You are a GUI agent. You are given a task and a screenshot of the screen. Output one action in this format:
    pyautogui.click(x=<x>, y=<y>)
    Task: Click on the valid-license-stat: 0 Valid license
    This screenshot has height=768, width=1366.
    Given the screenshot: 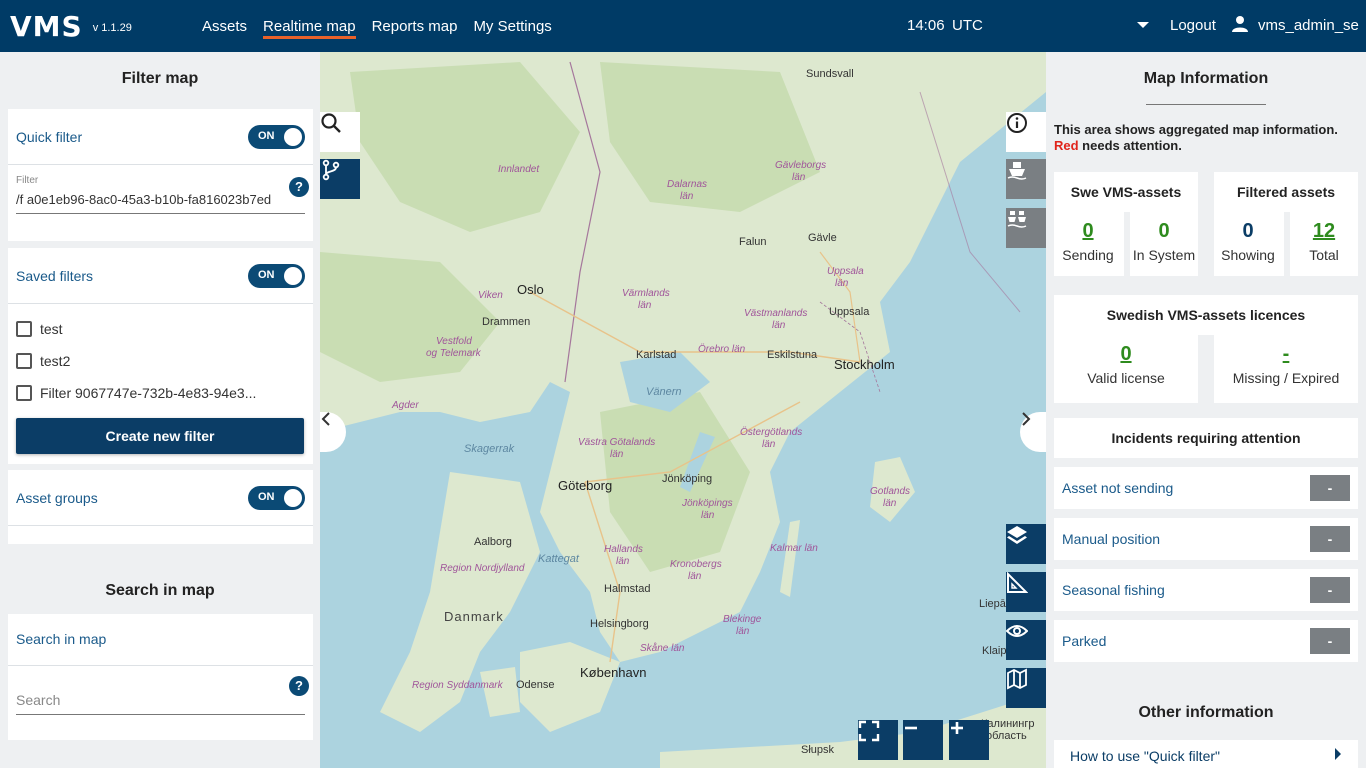 What is the action you would take?
    pyautogui.click(x=1126, y=364)
    